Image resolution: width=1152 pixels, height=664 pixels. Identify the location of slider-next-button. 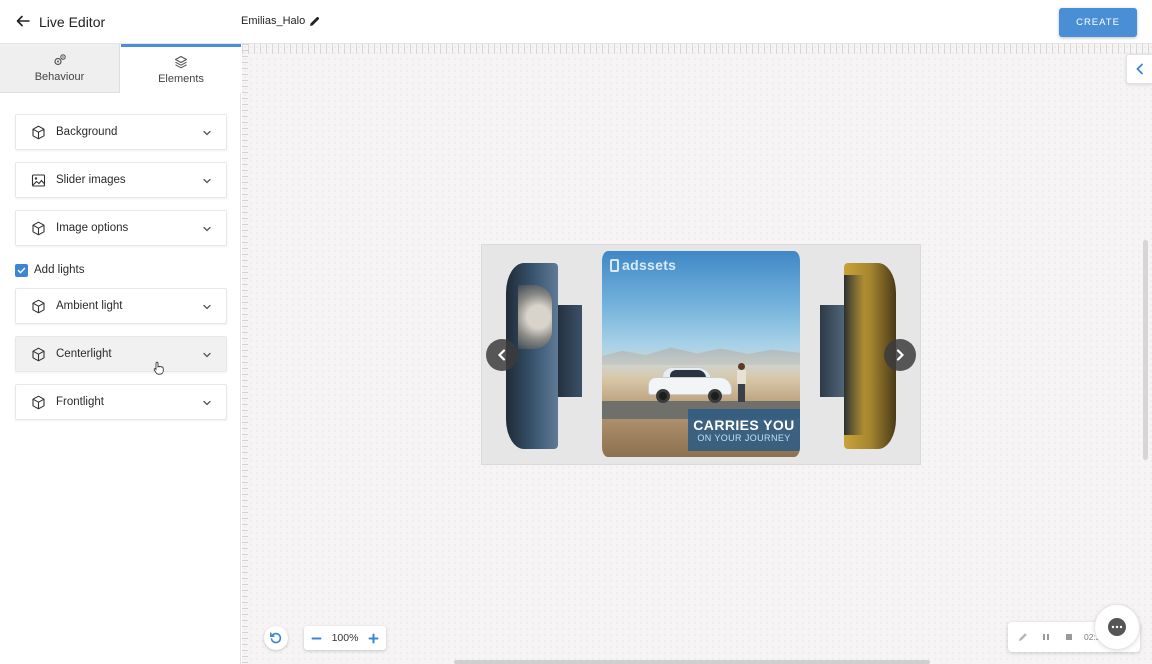
(900, 355).